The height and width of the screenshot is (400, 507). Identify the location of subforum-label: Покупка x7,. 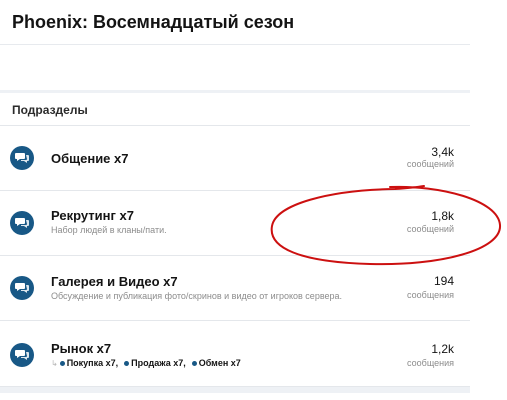
(92, 363).